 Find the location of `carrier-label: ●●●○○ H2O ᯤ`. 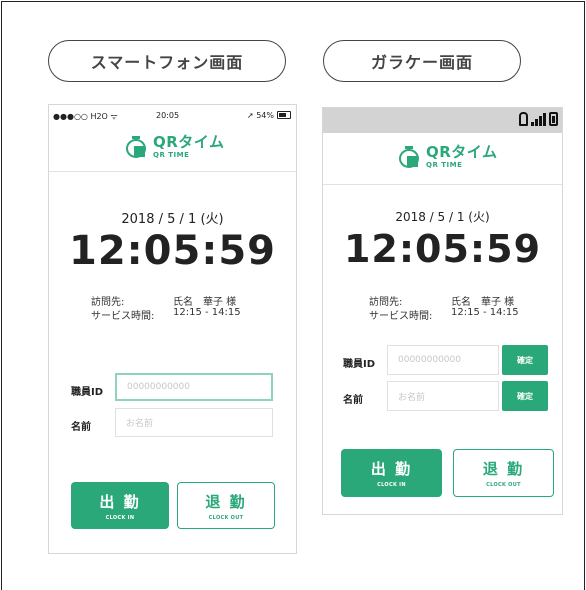

carrier-label: ●●●○○ H2O ᯤ is located at coordinates (85, 116).